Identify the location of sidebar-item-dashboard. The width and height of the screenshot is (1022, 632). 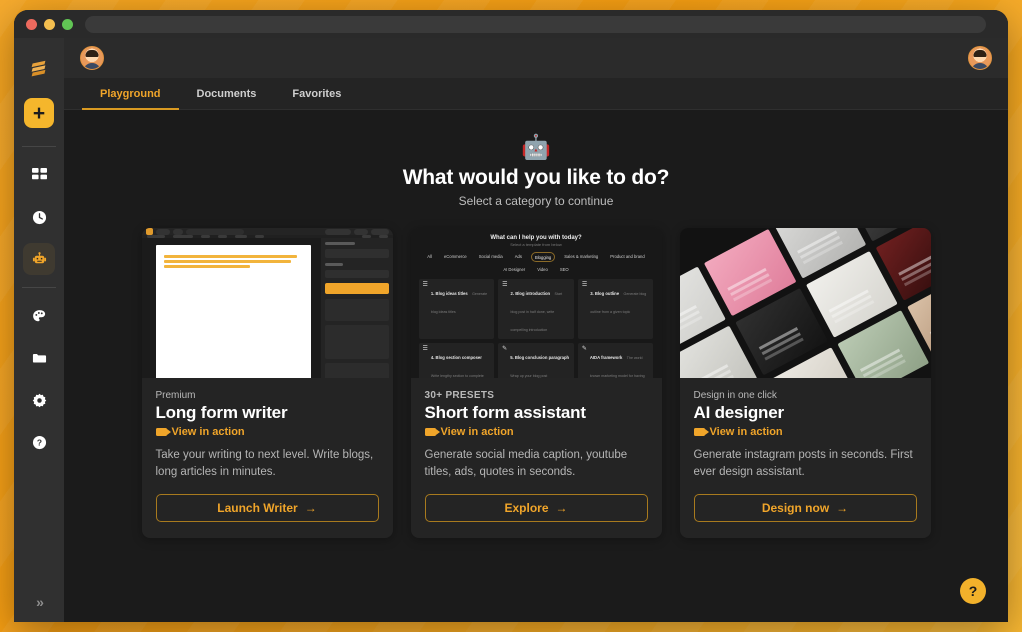
(39, 175).